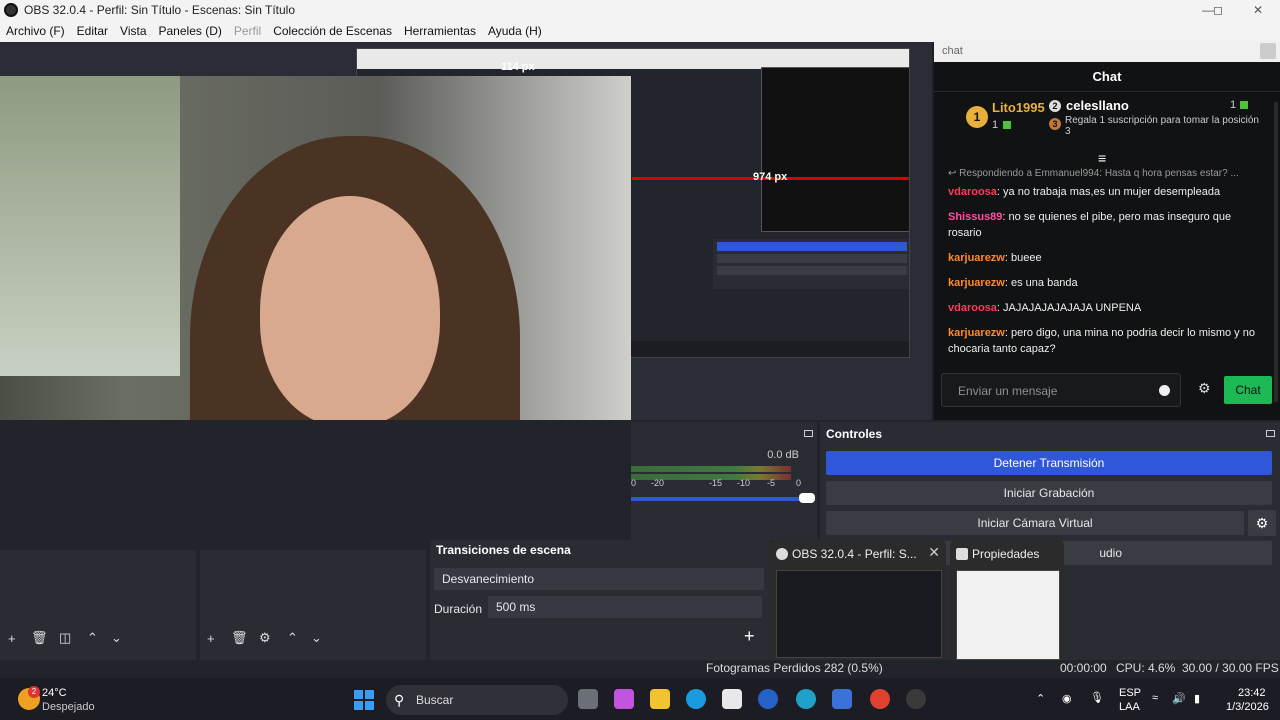 The width and height of the screenshot is (1280, 720). I want to click on language-code: ESP, so click(1130, 693).